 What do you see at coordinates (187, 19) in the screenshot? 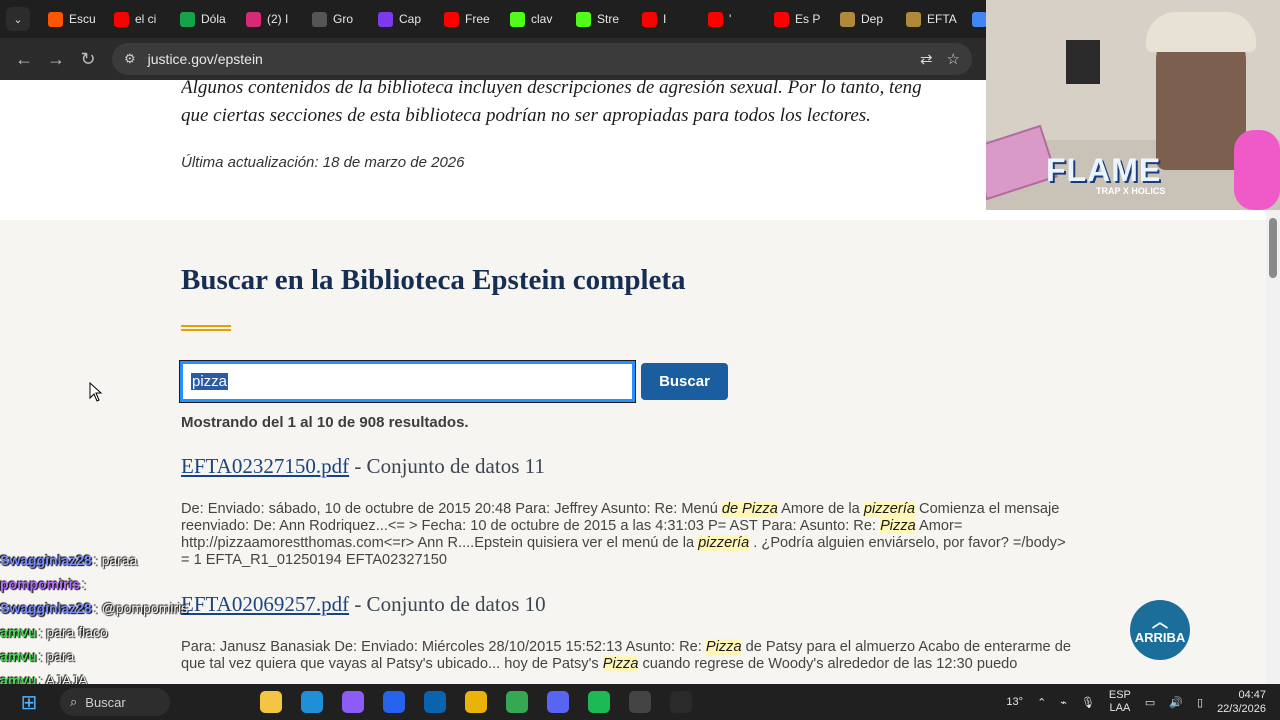
I see `dollar-icon` at bounding box center [187, 19].